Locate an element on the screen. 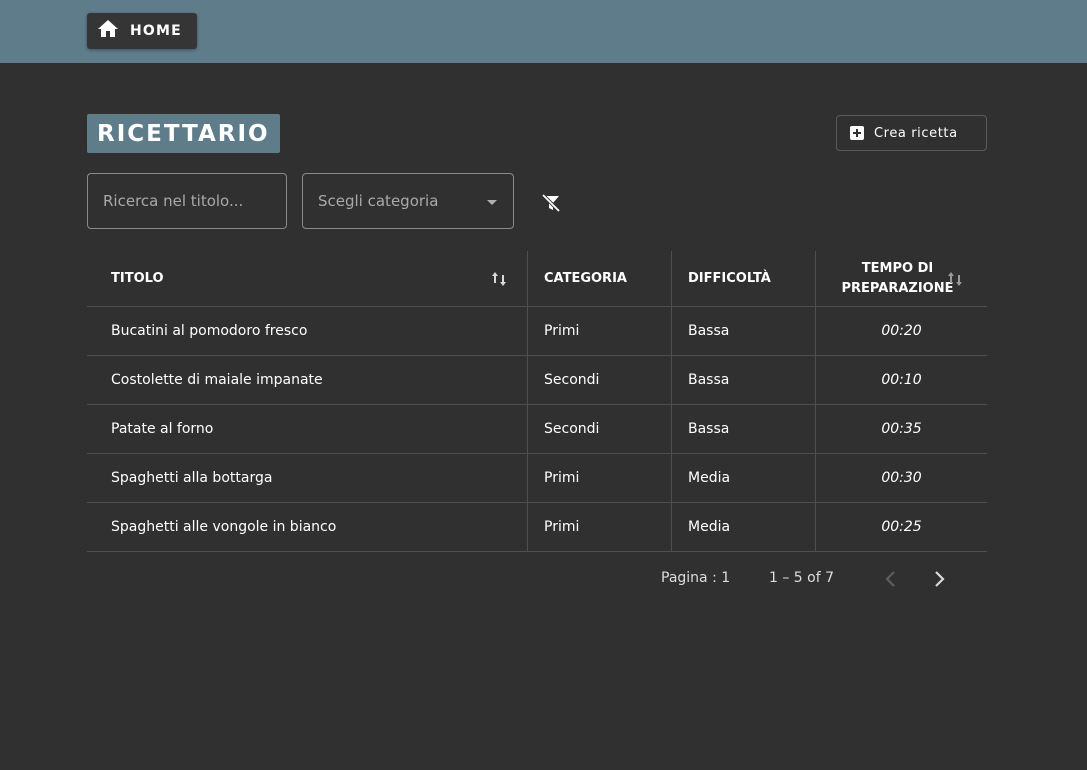 The height and width of the screenshot is (770, 1087). recipe-title-cell: Spaghetti alle vongole in bianco is located at coordinates (224, 527).